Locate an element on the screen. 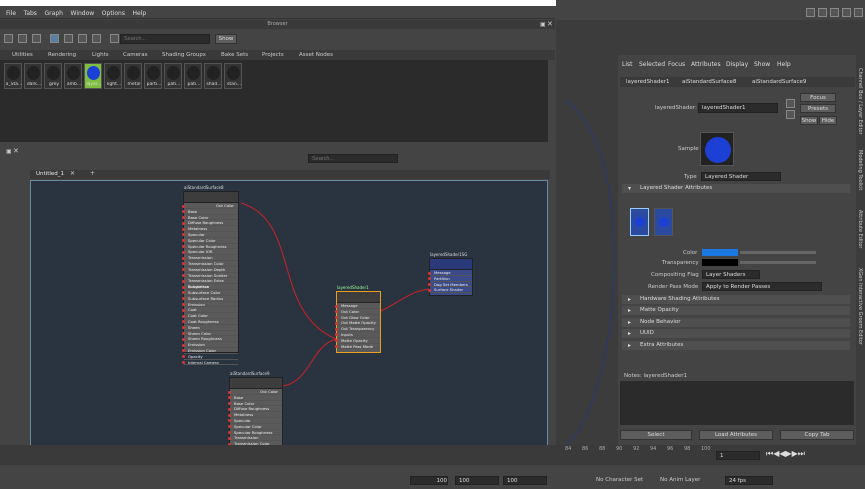 The height and width of the screenshot is (489, 865). tab-bake-sets: Bake Sets is located at coordinates (234, 55).